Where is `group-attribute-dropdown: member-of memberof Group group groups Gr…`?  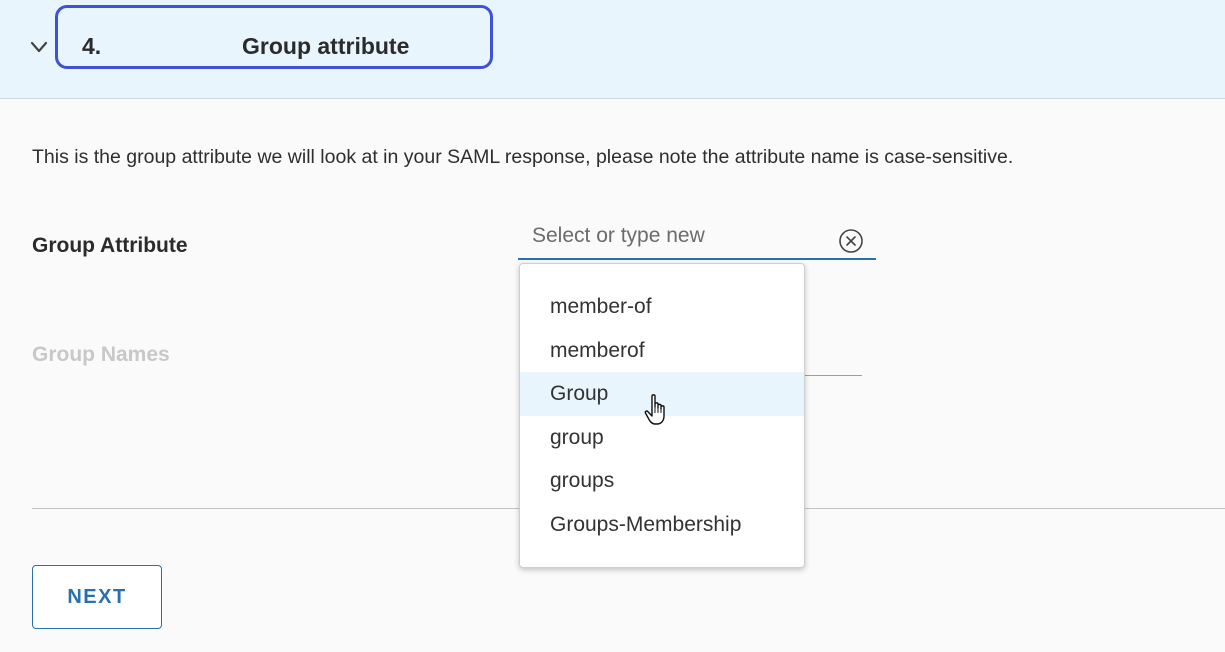
group-attribute-dropdown: member-of memberof Group group groups Gr… is located at coordinates (662, 415).